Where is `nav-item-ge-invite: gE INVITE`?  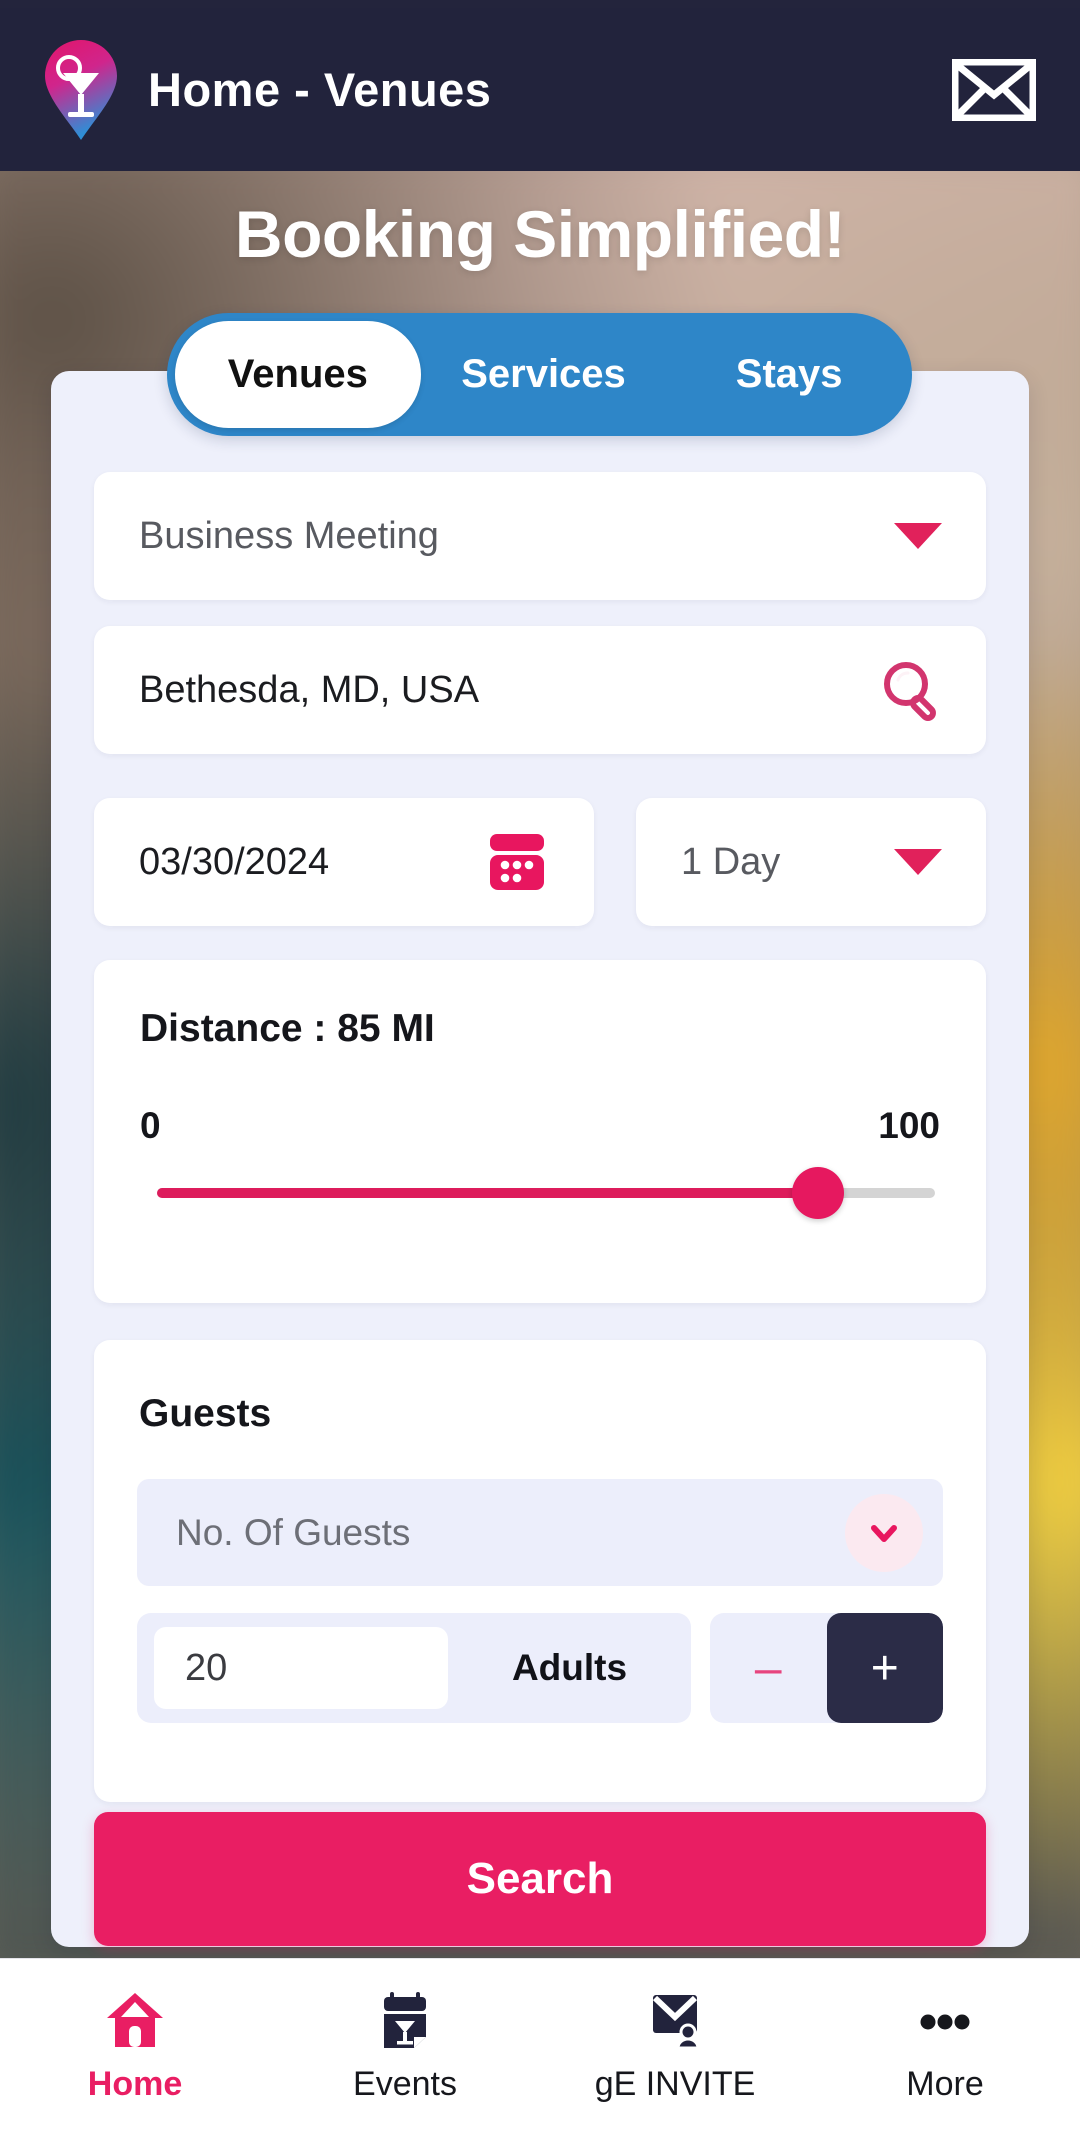
nav-item-ge-invite: gE INVITE is located at coordinates (675, 2046).